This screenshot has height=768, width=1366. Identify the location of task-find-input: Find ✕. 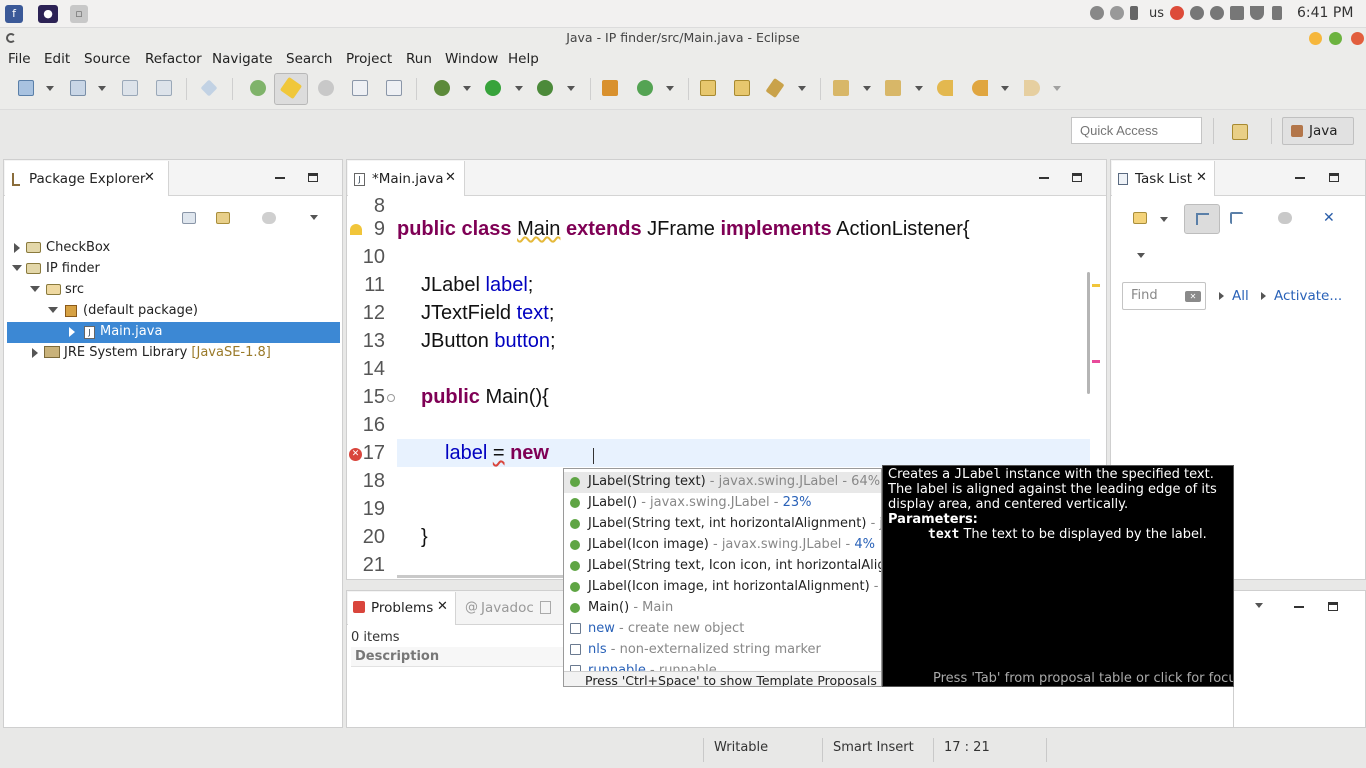
(1164, 296).